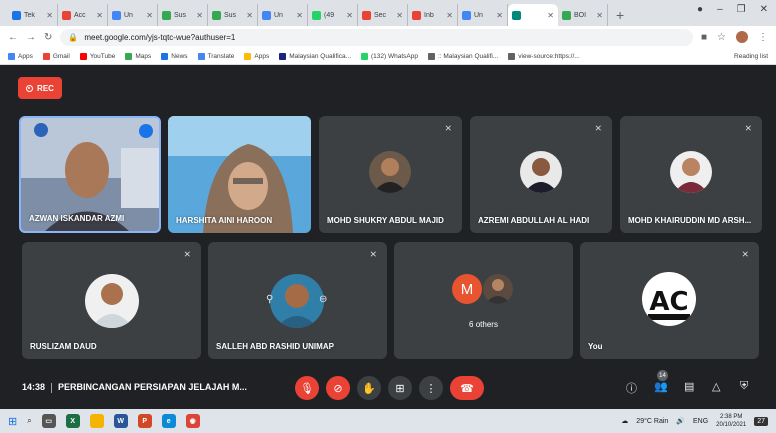  Describe the element at coordinates (120, 421) in the screenshot. I see `word-icon: W` at that location.